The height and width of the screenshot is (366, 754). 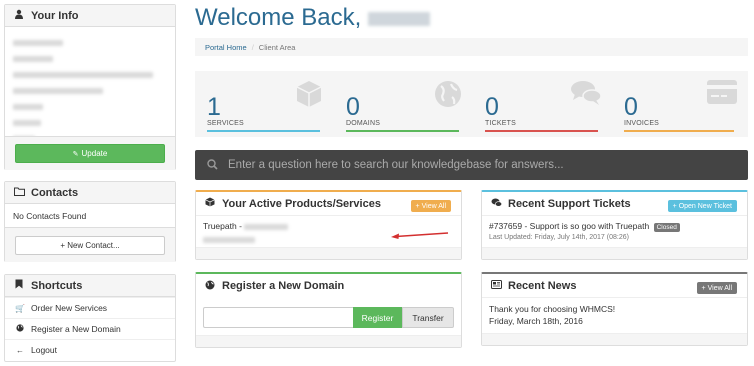 I want to click on domains-label: DOMAINS, so click(x=363, y=123).